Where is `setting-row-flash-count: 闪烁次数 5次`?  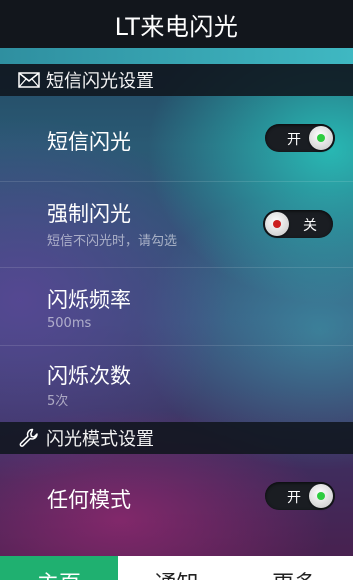
setting-row-flash-count: 闪烁次数 5次 is located at coordinates (176, 384).